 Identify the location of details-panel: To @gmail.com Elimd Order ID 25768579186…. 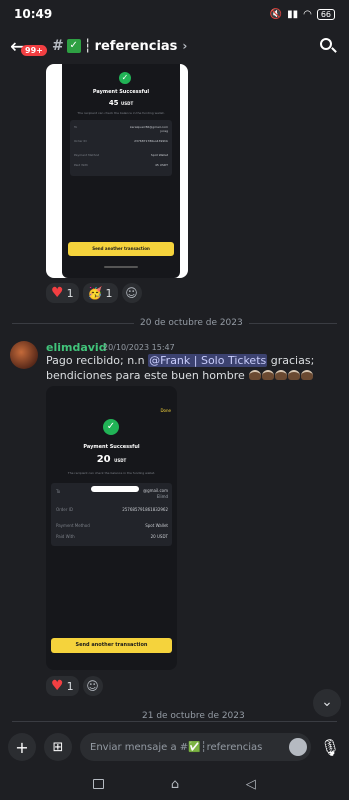
(111, 514).